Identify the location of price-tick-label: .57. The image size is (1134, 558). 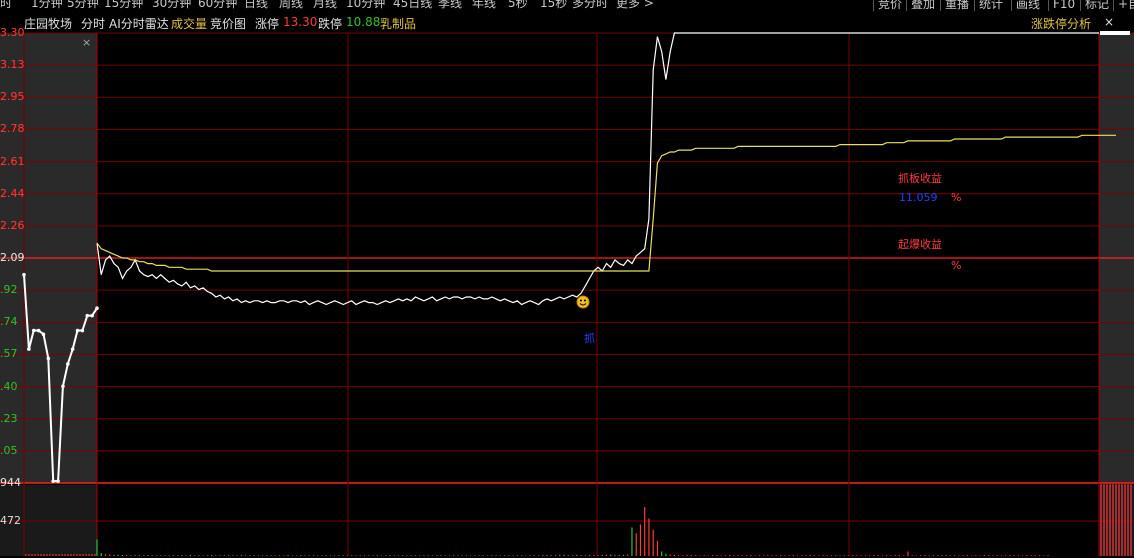
(9, 354).